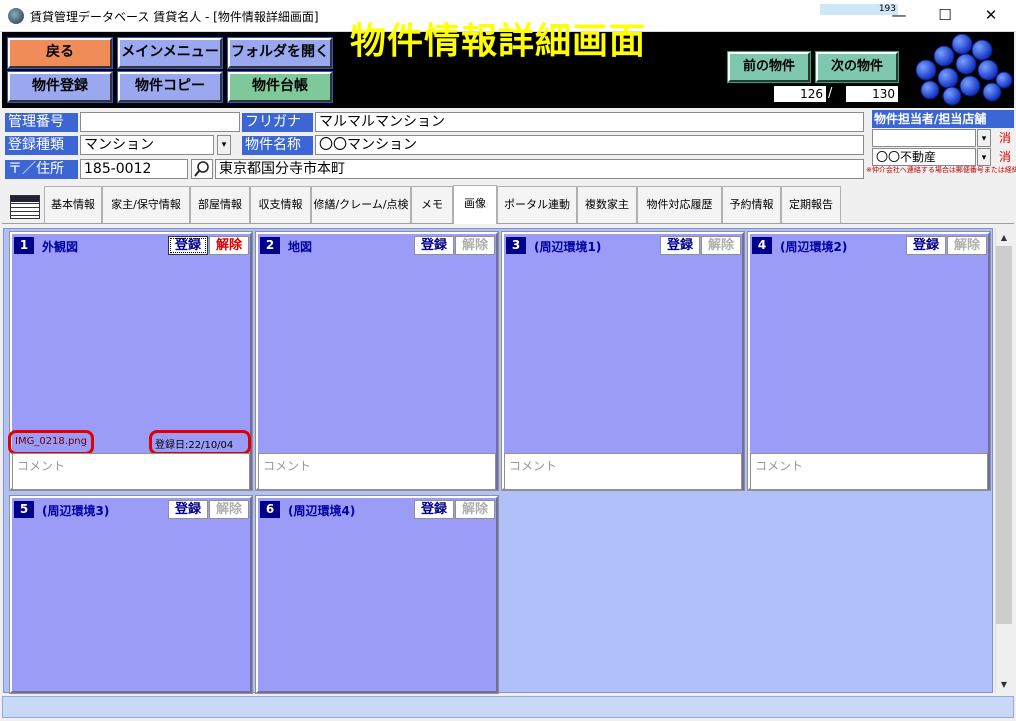 This screenshot has height=721, width=1016. I want to click on card-number: 2, so click(270, 245).